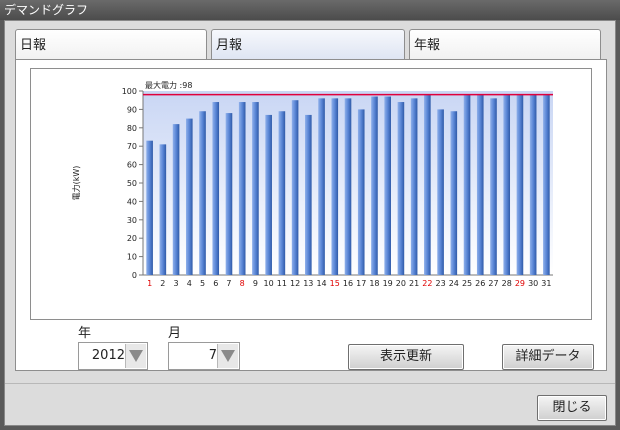 This screenshot has width=620, height=430. Describe the element at coordinates (467, 283) in the screenshot. I see `x-tick-label: 25` at that location.